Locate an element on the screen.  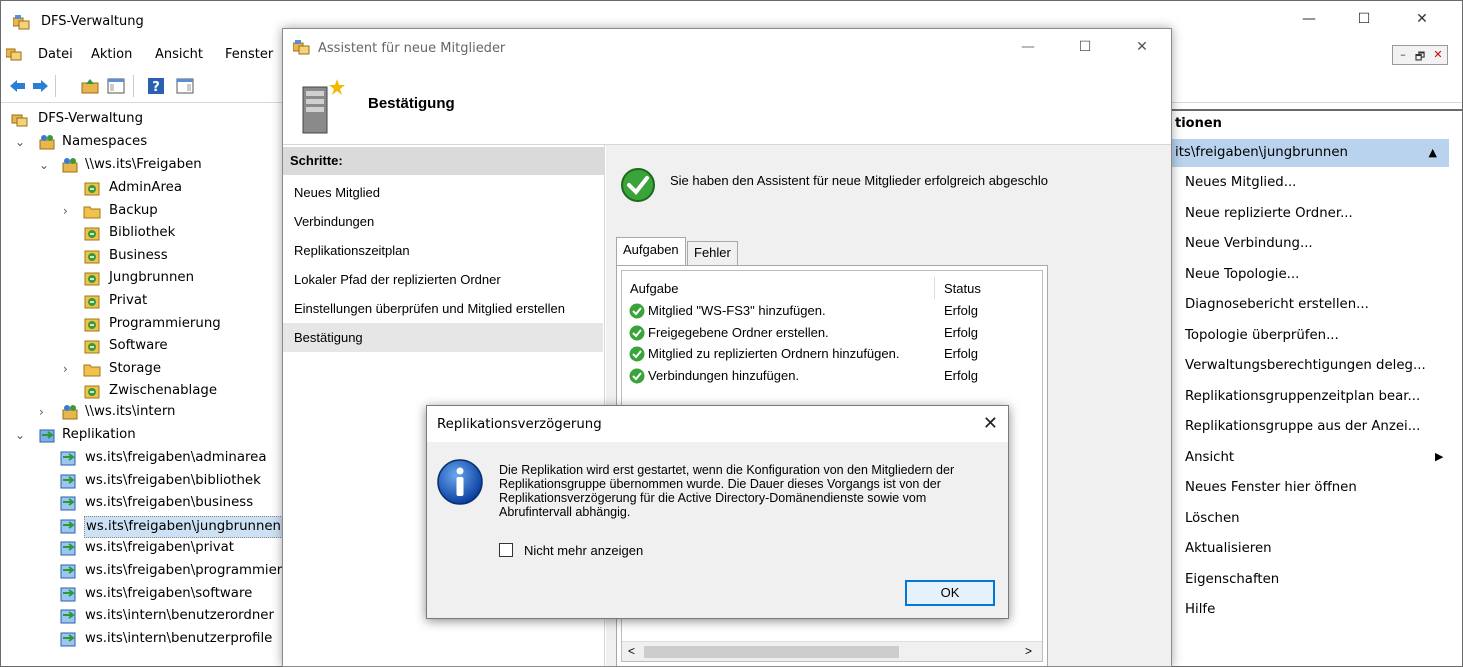
dont-show-again-label: Nicht mehr anzeigen is located at coordinates (583, 550).